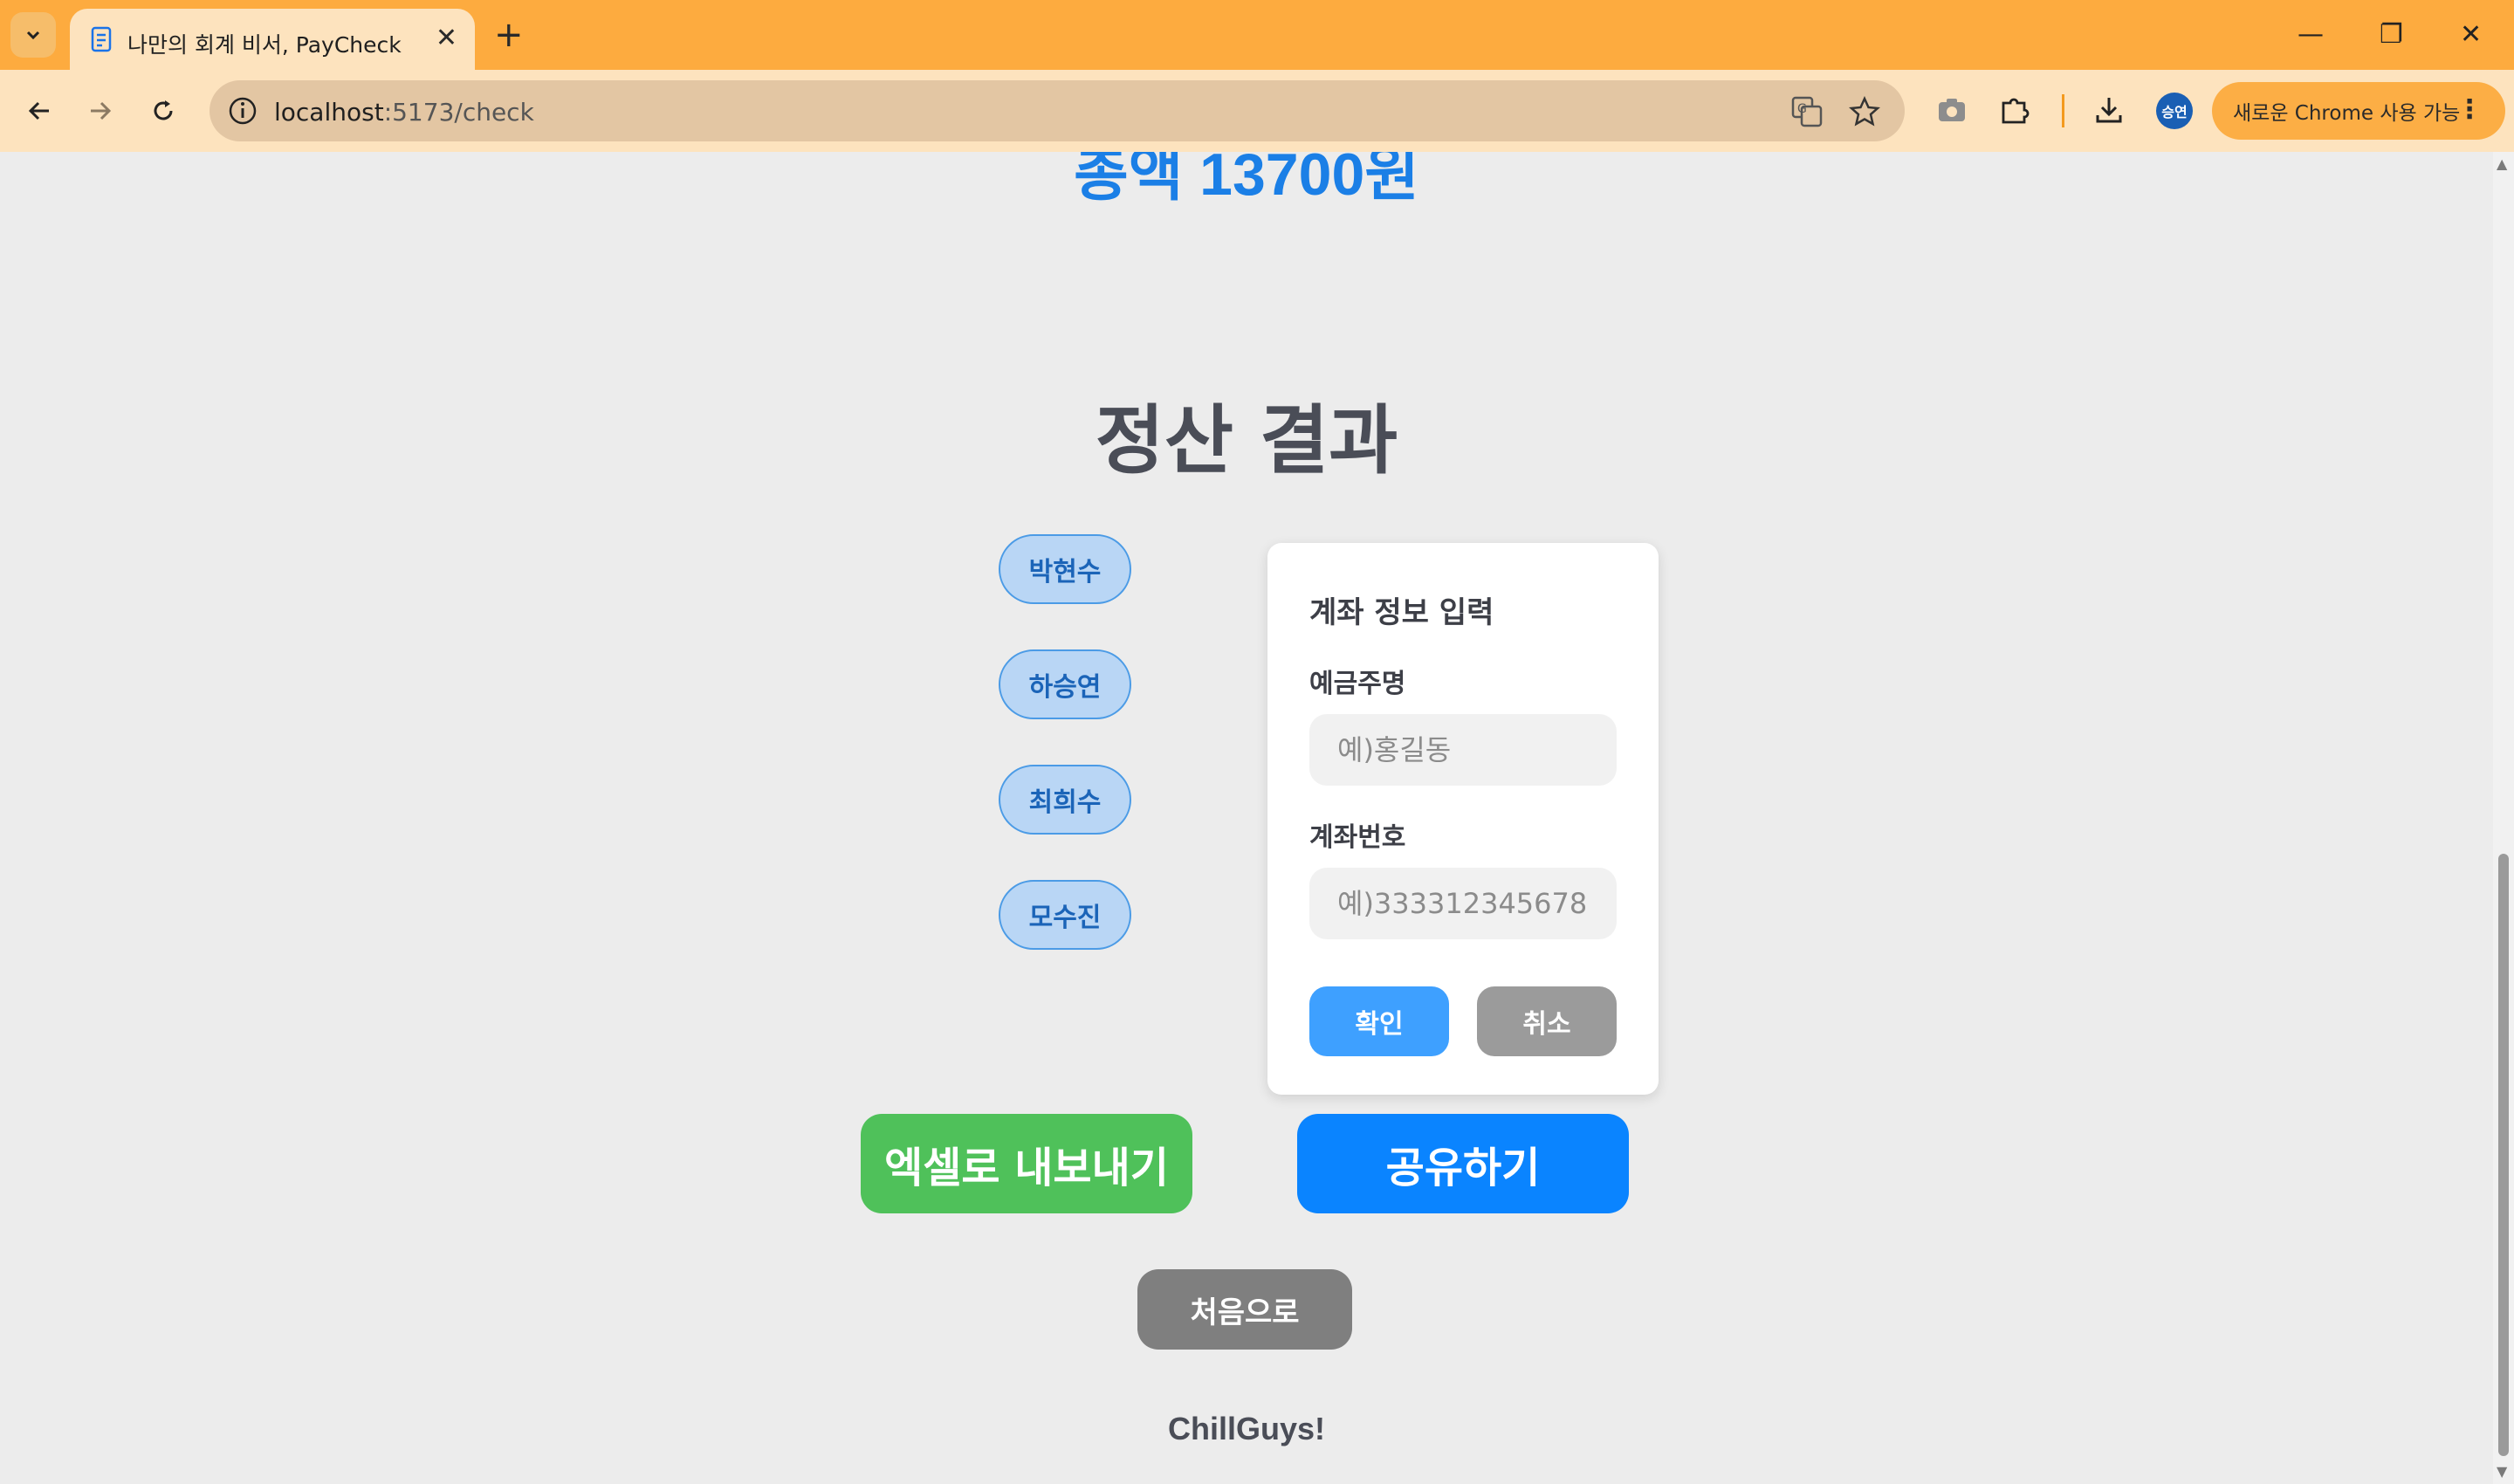 The width and height of the screenshot is (2514, 1484). Describe the element at coordinates (2504, 1155) in the screenshot. I see `scrollbar-thumb` at that location.